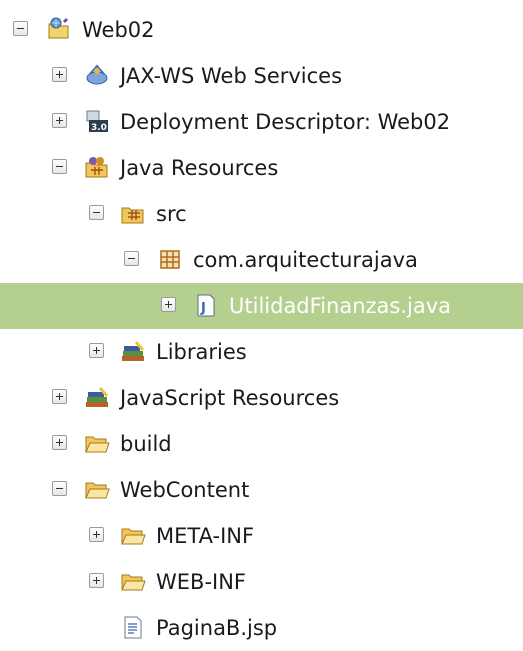 The height and width of the screenshot is (651, 523). What do you see at coordinates (261, 490) in the screenshot?
I see `tree-item-webcontent: WebContent` at bounding box center [261, 490].